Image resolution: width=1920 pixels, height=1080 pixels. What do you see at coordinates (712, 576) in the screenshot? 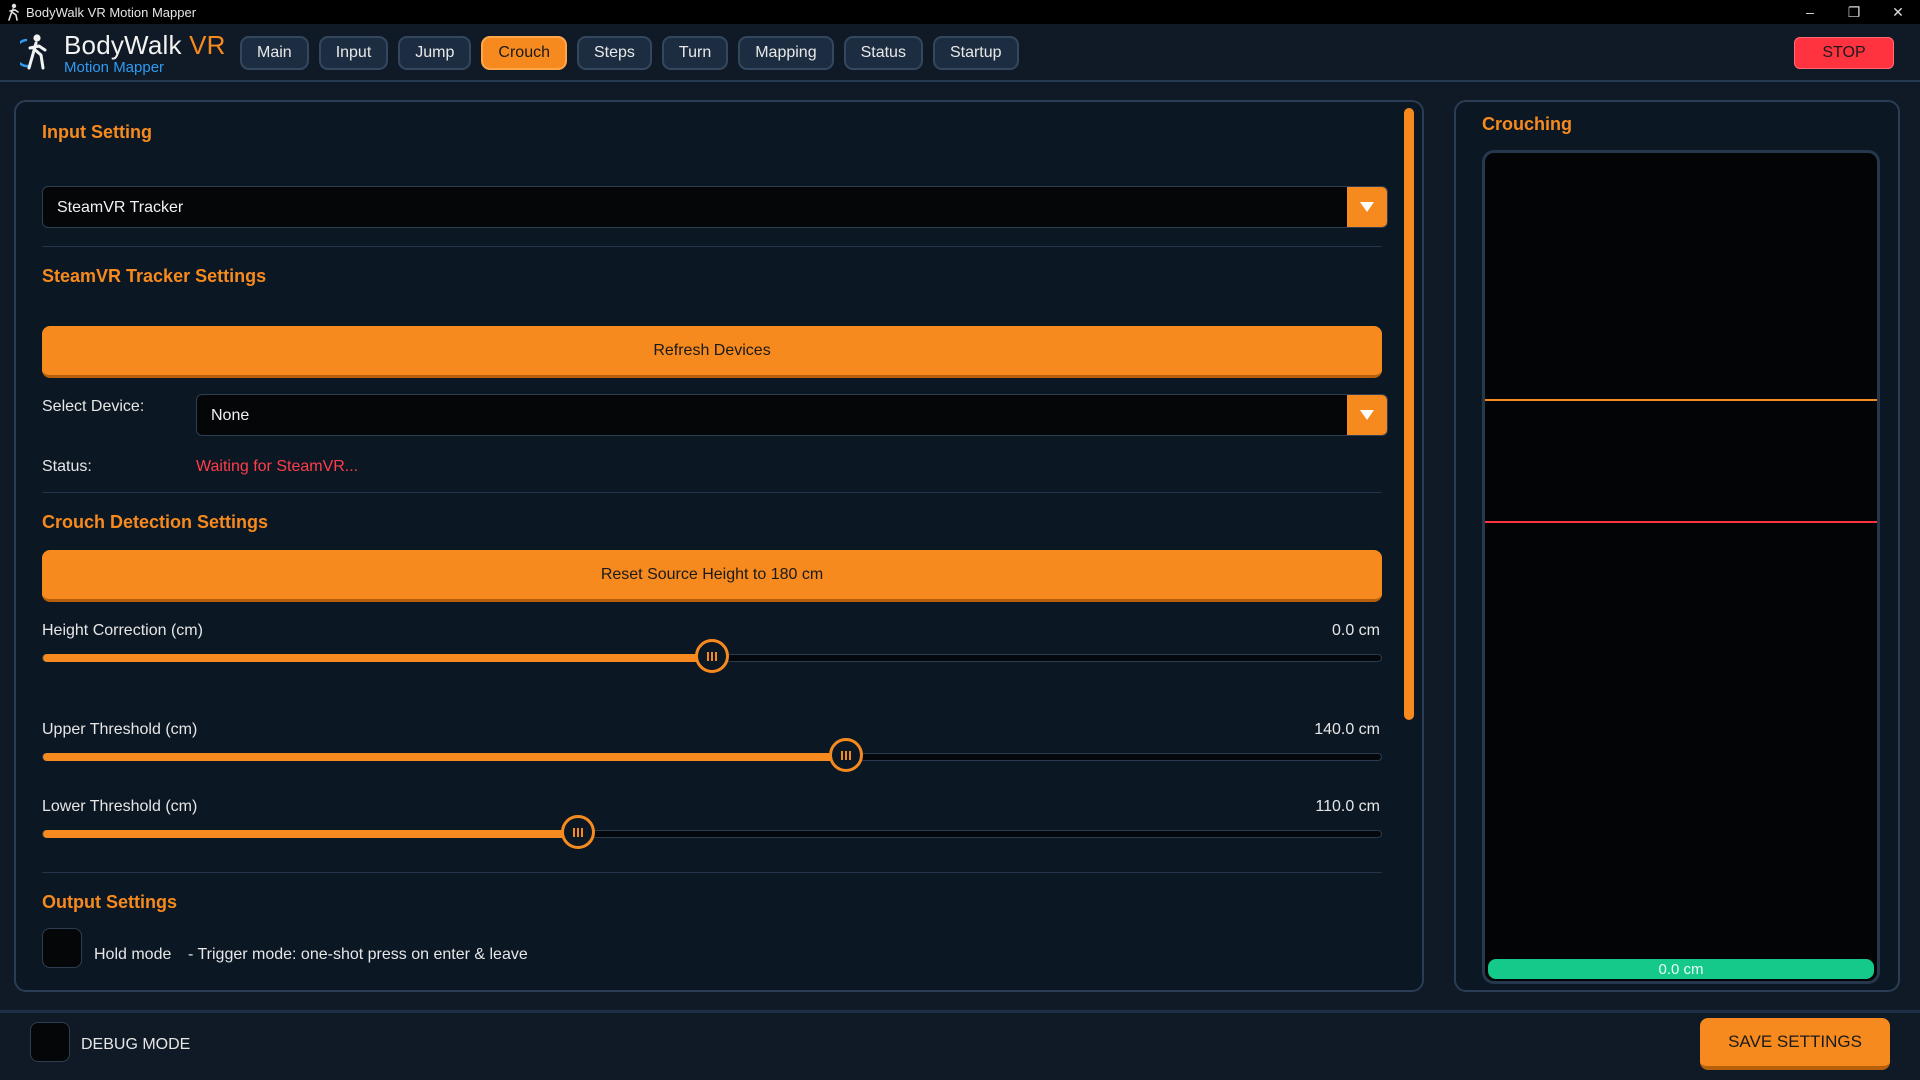
I see `reset-source-height-button: Reset Source Height to 180 cm` at bounding box center [712, 576].